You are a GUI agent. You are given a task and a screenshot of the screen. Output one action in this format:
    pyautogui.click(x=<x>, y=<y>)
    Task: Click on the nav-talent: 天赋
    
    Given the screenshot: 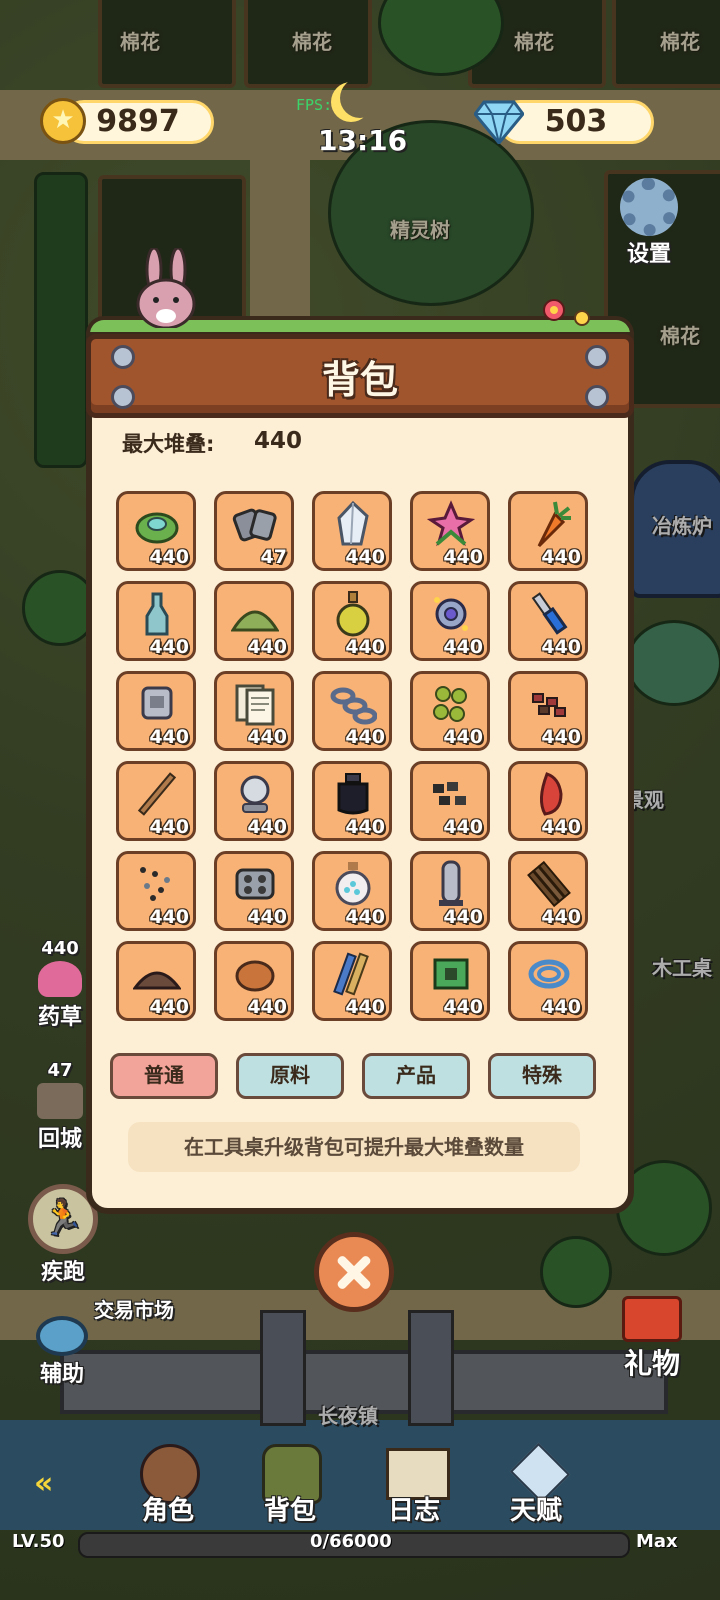 What is the action you would take?
    pyautogui.click(x=536, y=1508)
    